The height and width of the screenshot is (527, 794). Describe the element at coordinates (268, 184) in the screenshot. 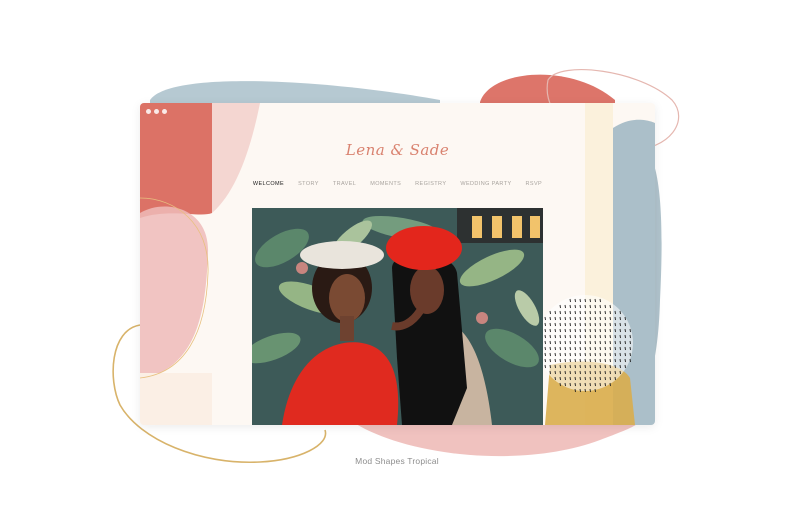

I see `nav-item-welcome: WELCOME` at that location.